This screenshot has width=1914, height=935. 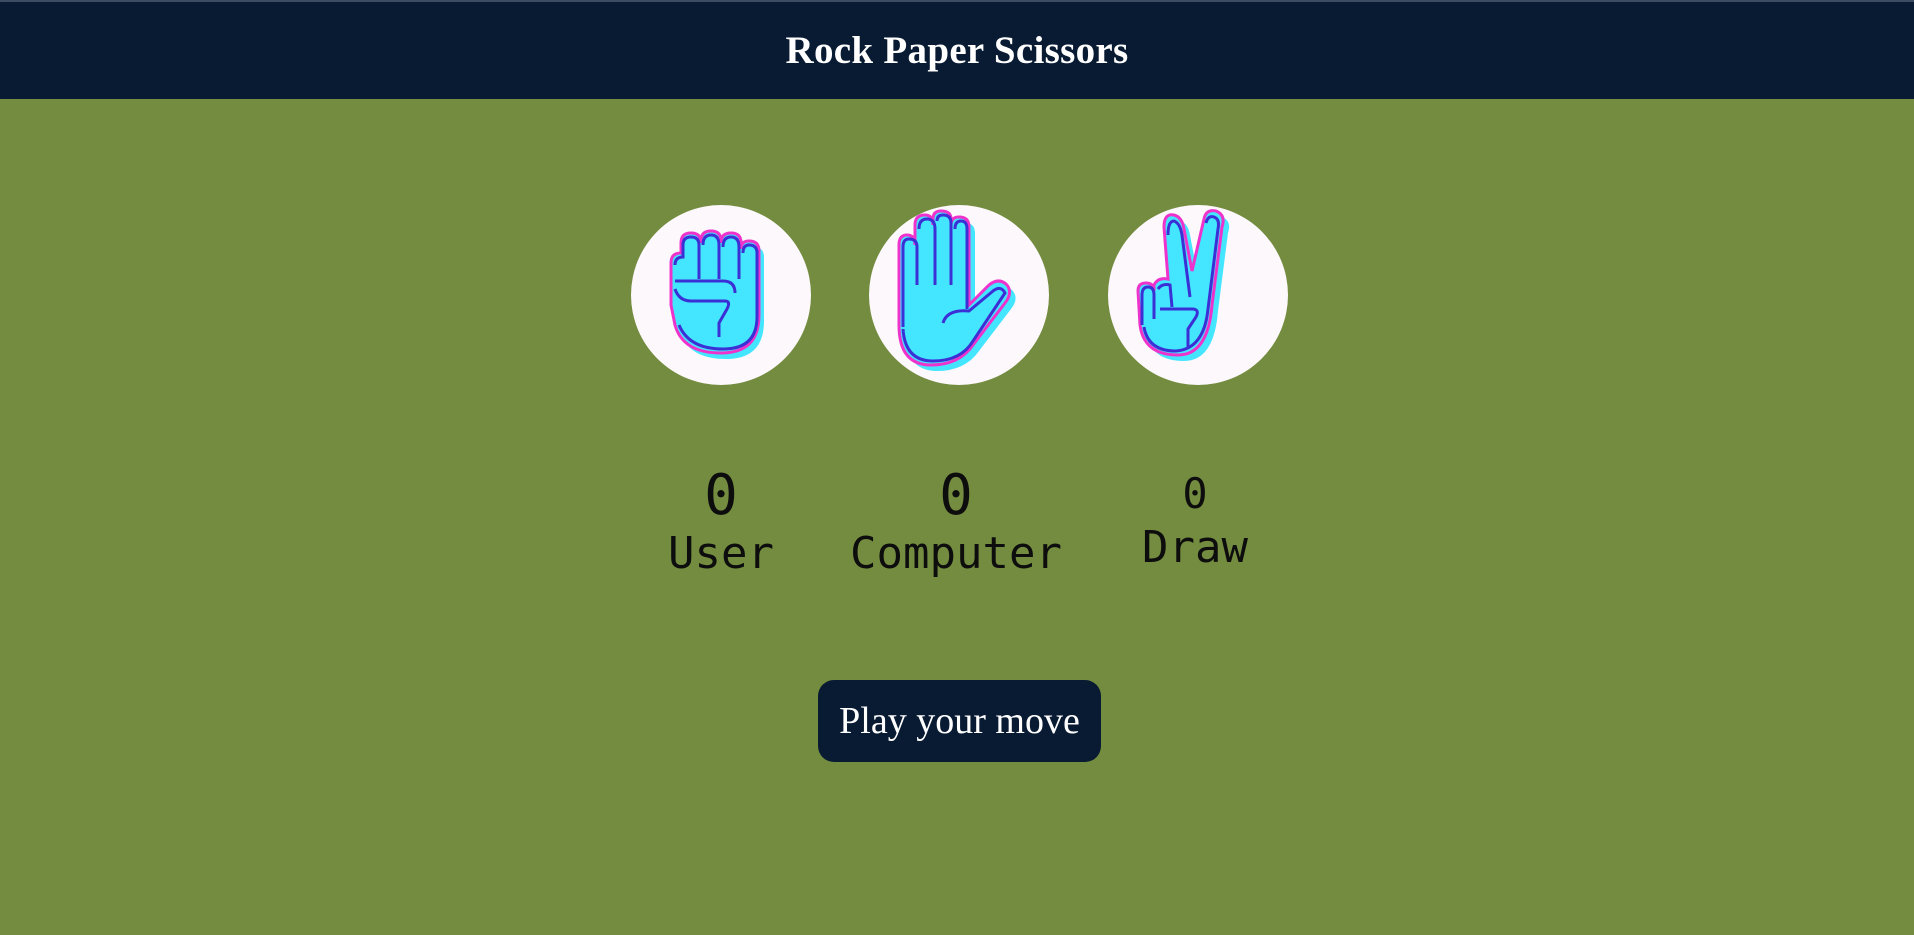 I want to click on paper-choice, so click(x=959, y=295).